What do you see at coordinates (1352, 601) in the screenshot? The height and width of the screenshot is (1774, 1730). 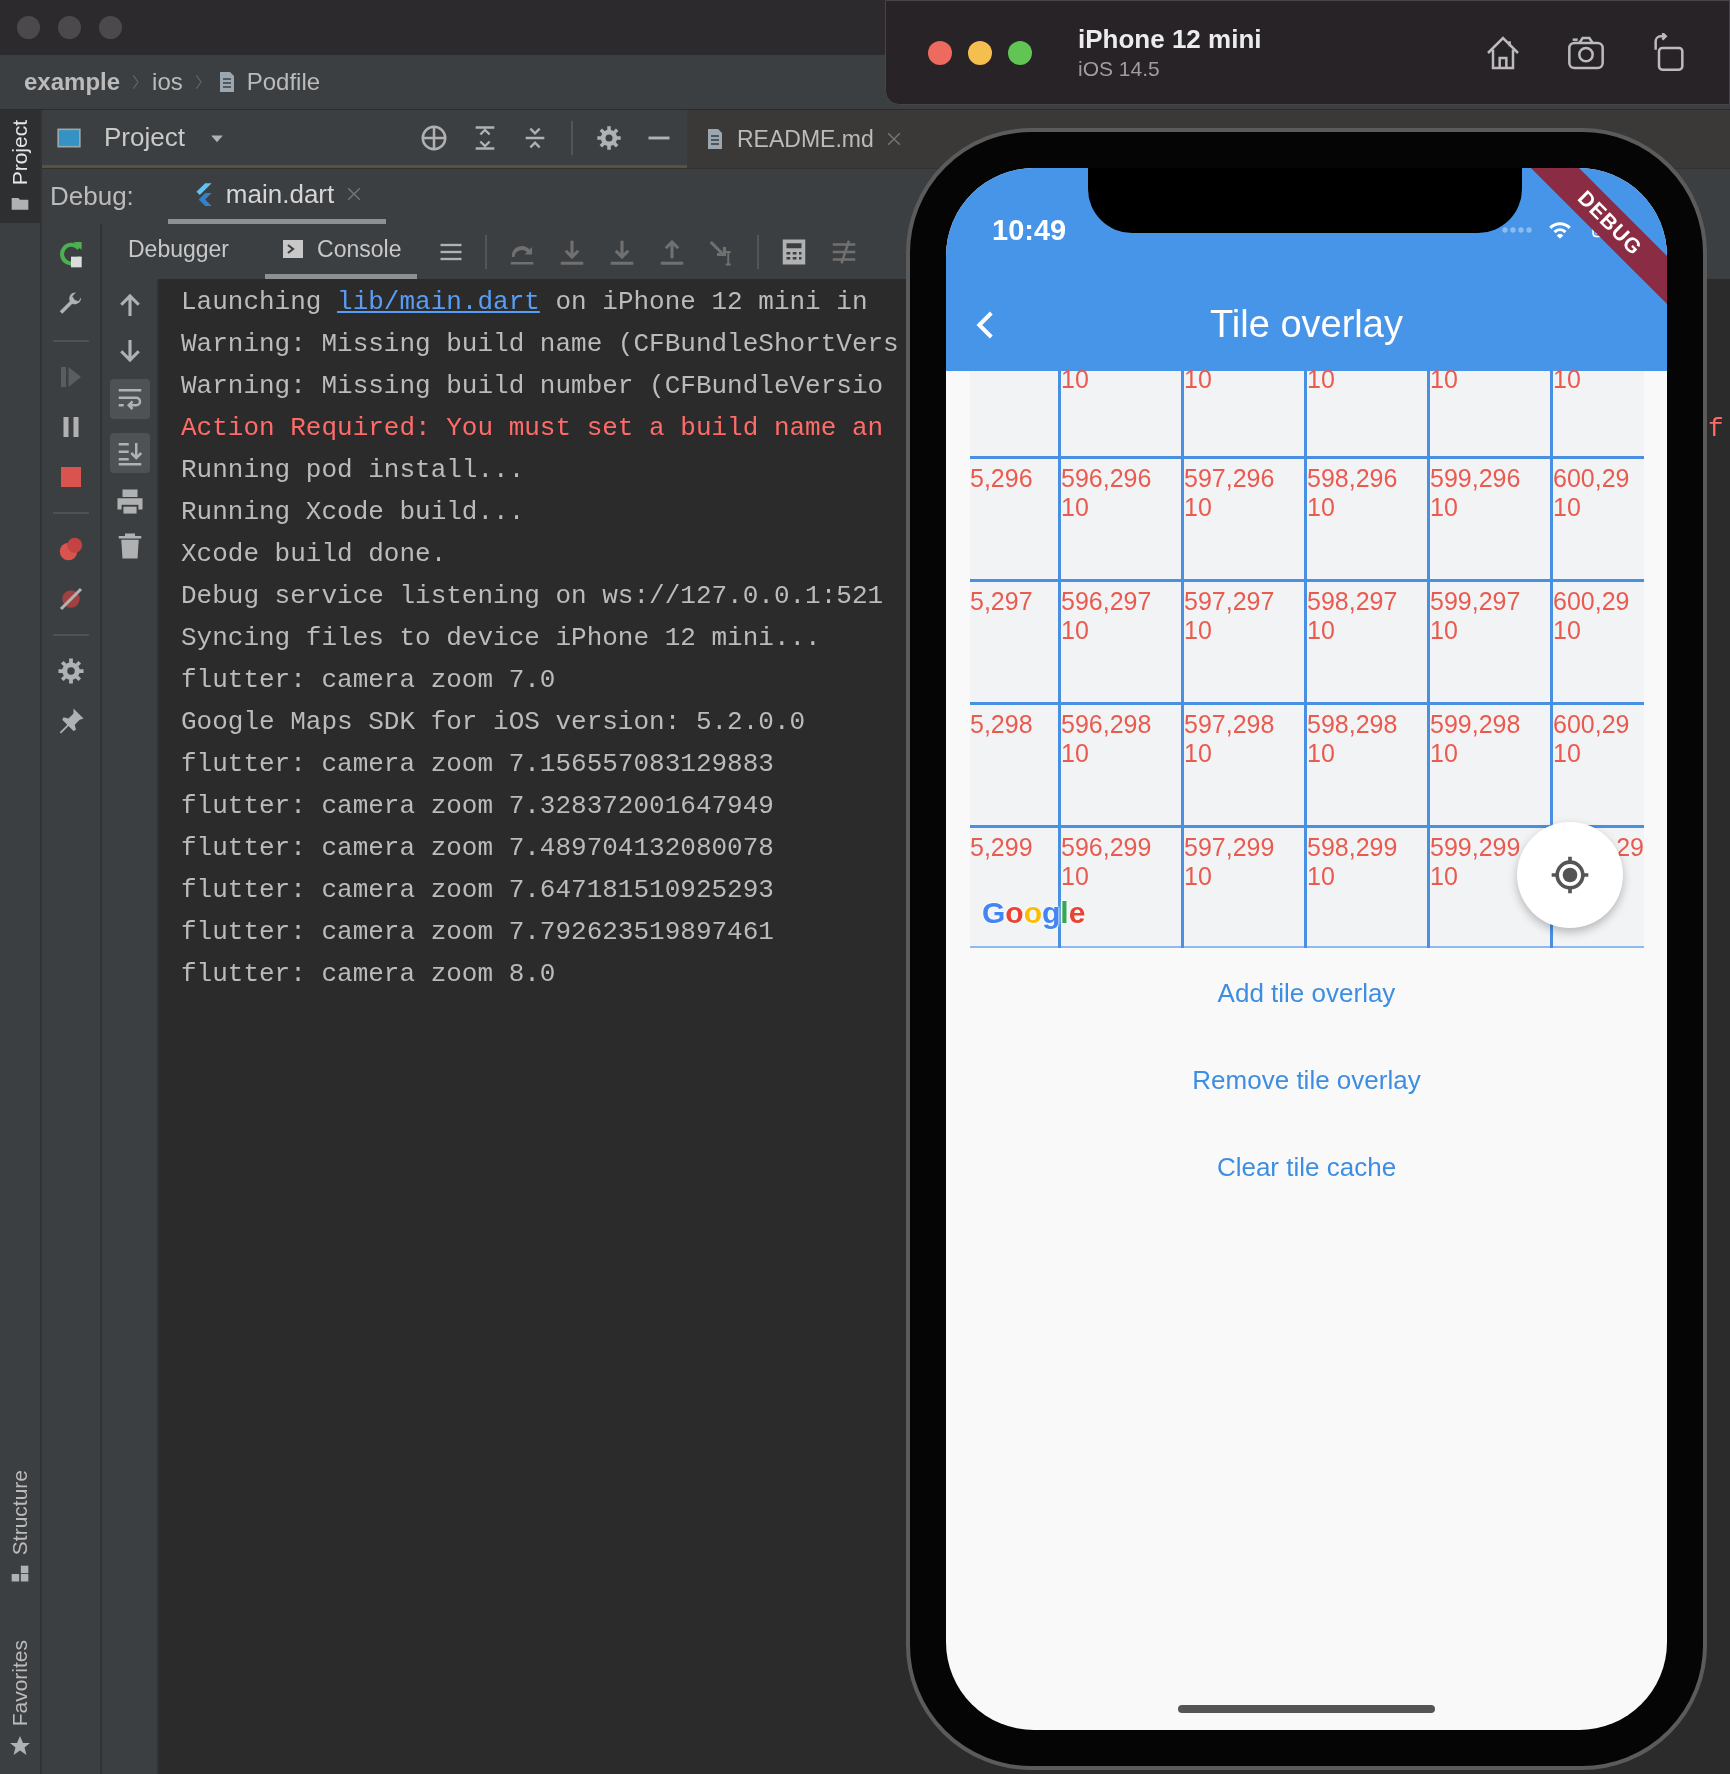 I see `tile-coordinate: 598,297` at bounding box center [1352, 601].